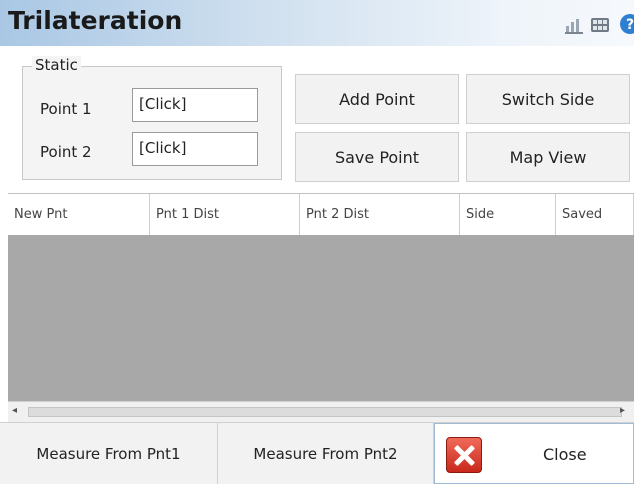  Describe the element at coordinates (377, 99) in the screenshot. I see `add-point-button: Add Point` at that location.